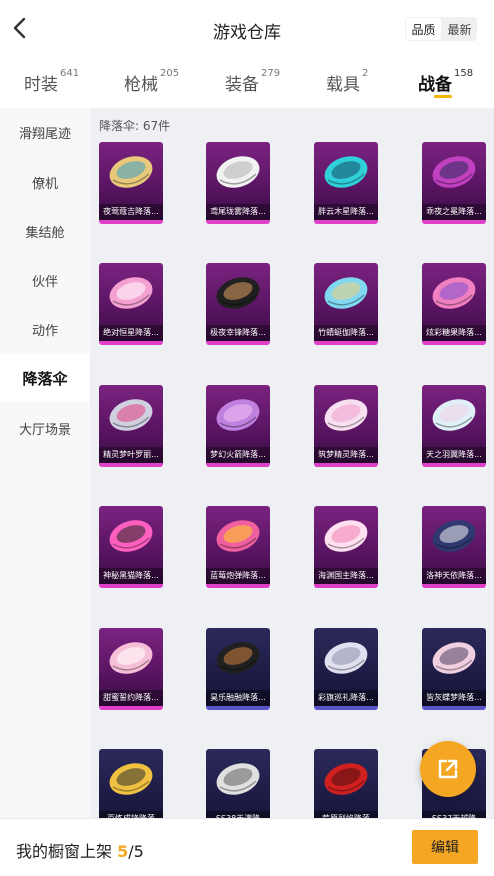  What do you see at coordinates (445, 847) in the screenshot?
I see `edit-button: 编辑` at bounding box center [445, 847].